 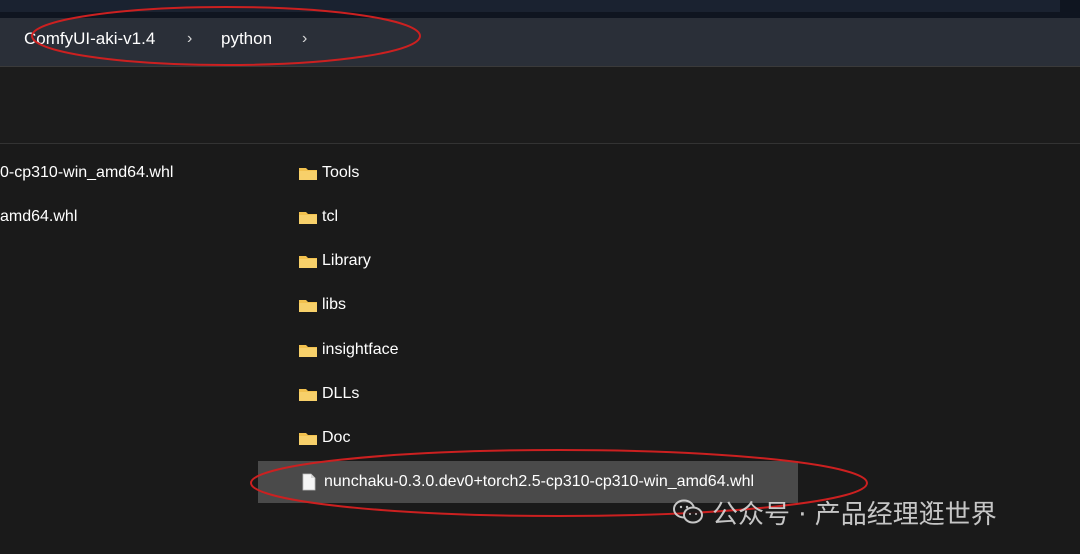 I want to click on folder-label: libs, so click(x=334, y=304).